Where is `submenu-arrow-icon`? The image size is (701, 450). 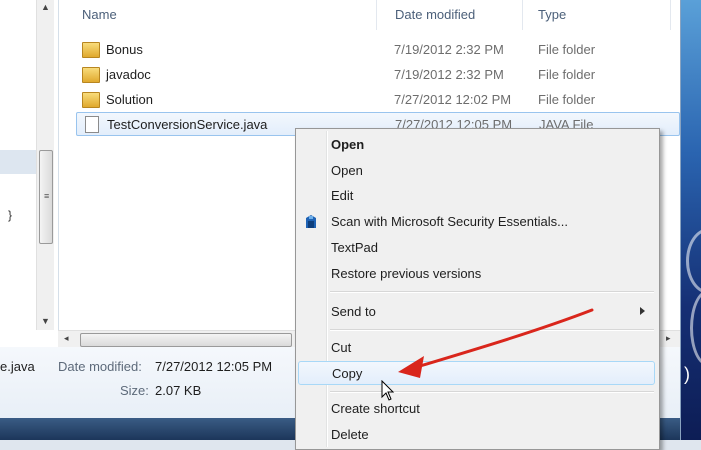 submenu-arrow-icon is located at coordinates (642, 311).